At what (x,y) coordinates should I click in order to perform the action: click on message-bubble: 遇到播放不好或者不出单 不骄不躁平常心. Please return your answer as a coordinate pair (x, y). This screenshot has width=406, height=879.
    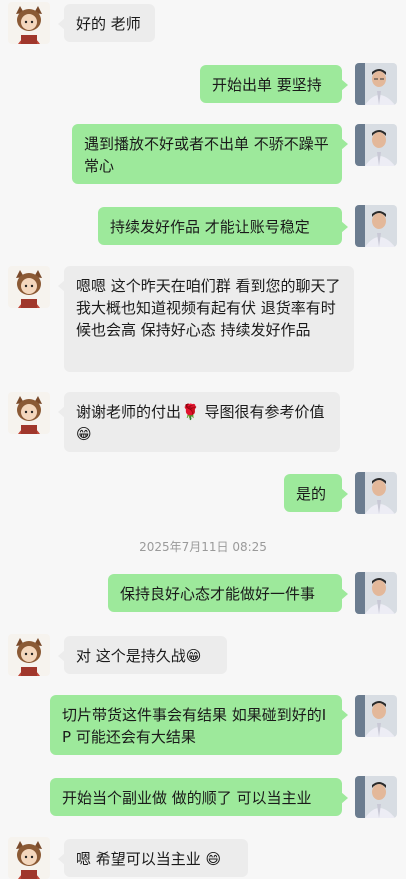
    Looking at the image, I should click on (210, 154).